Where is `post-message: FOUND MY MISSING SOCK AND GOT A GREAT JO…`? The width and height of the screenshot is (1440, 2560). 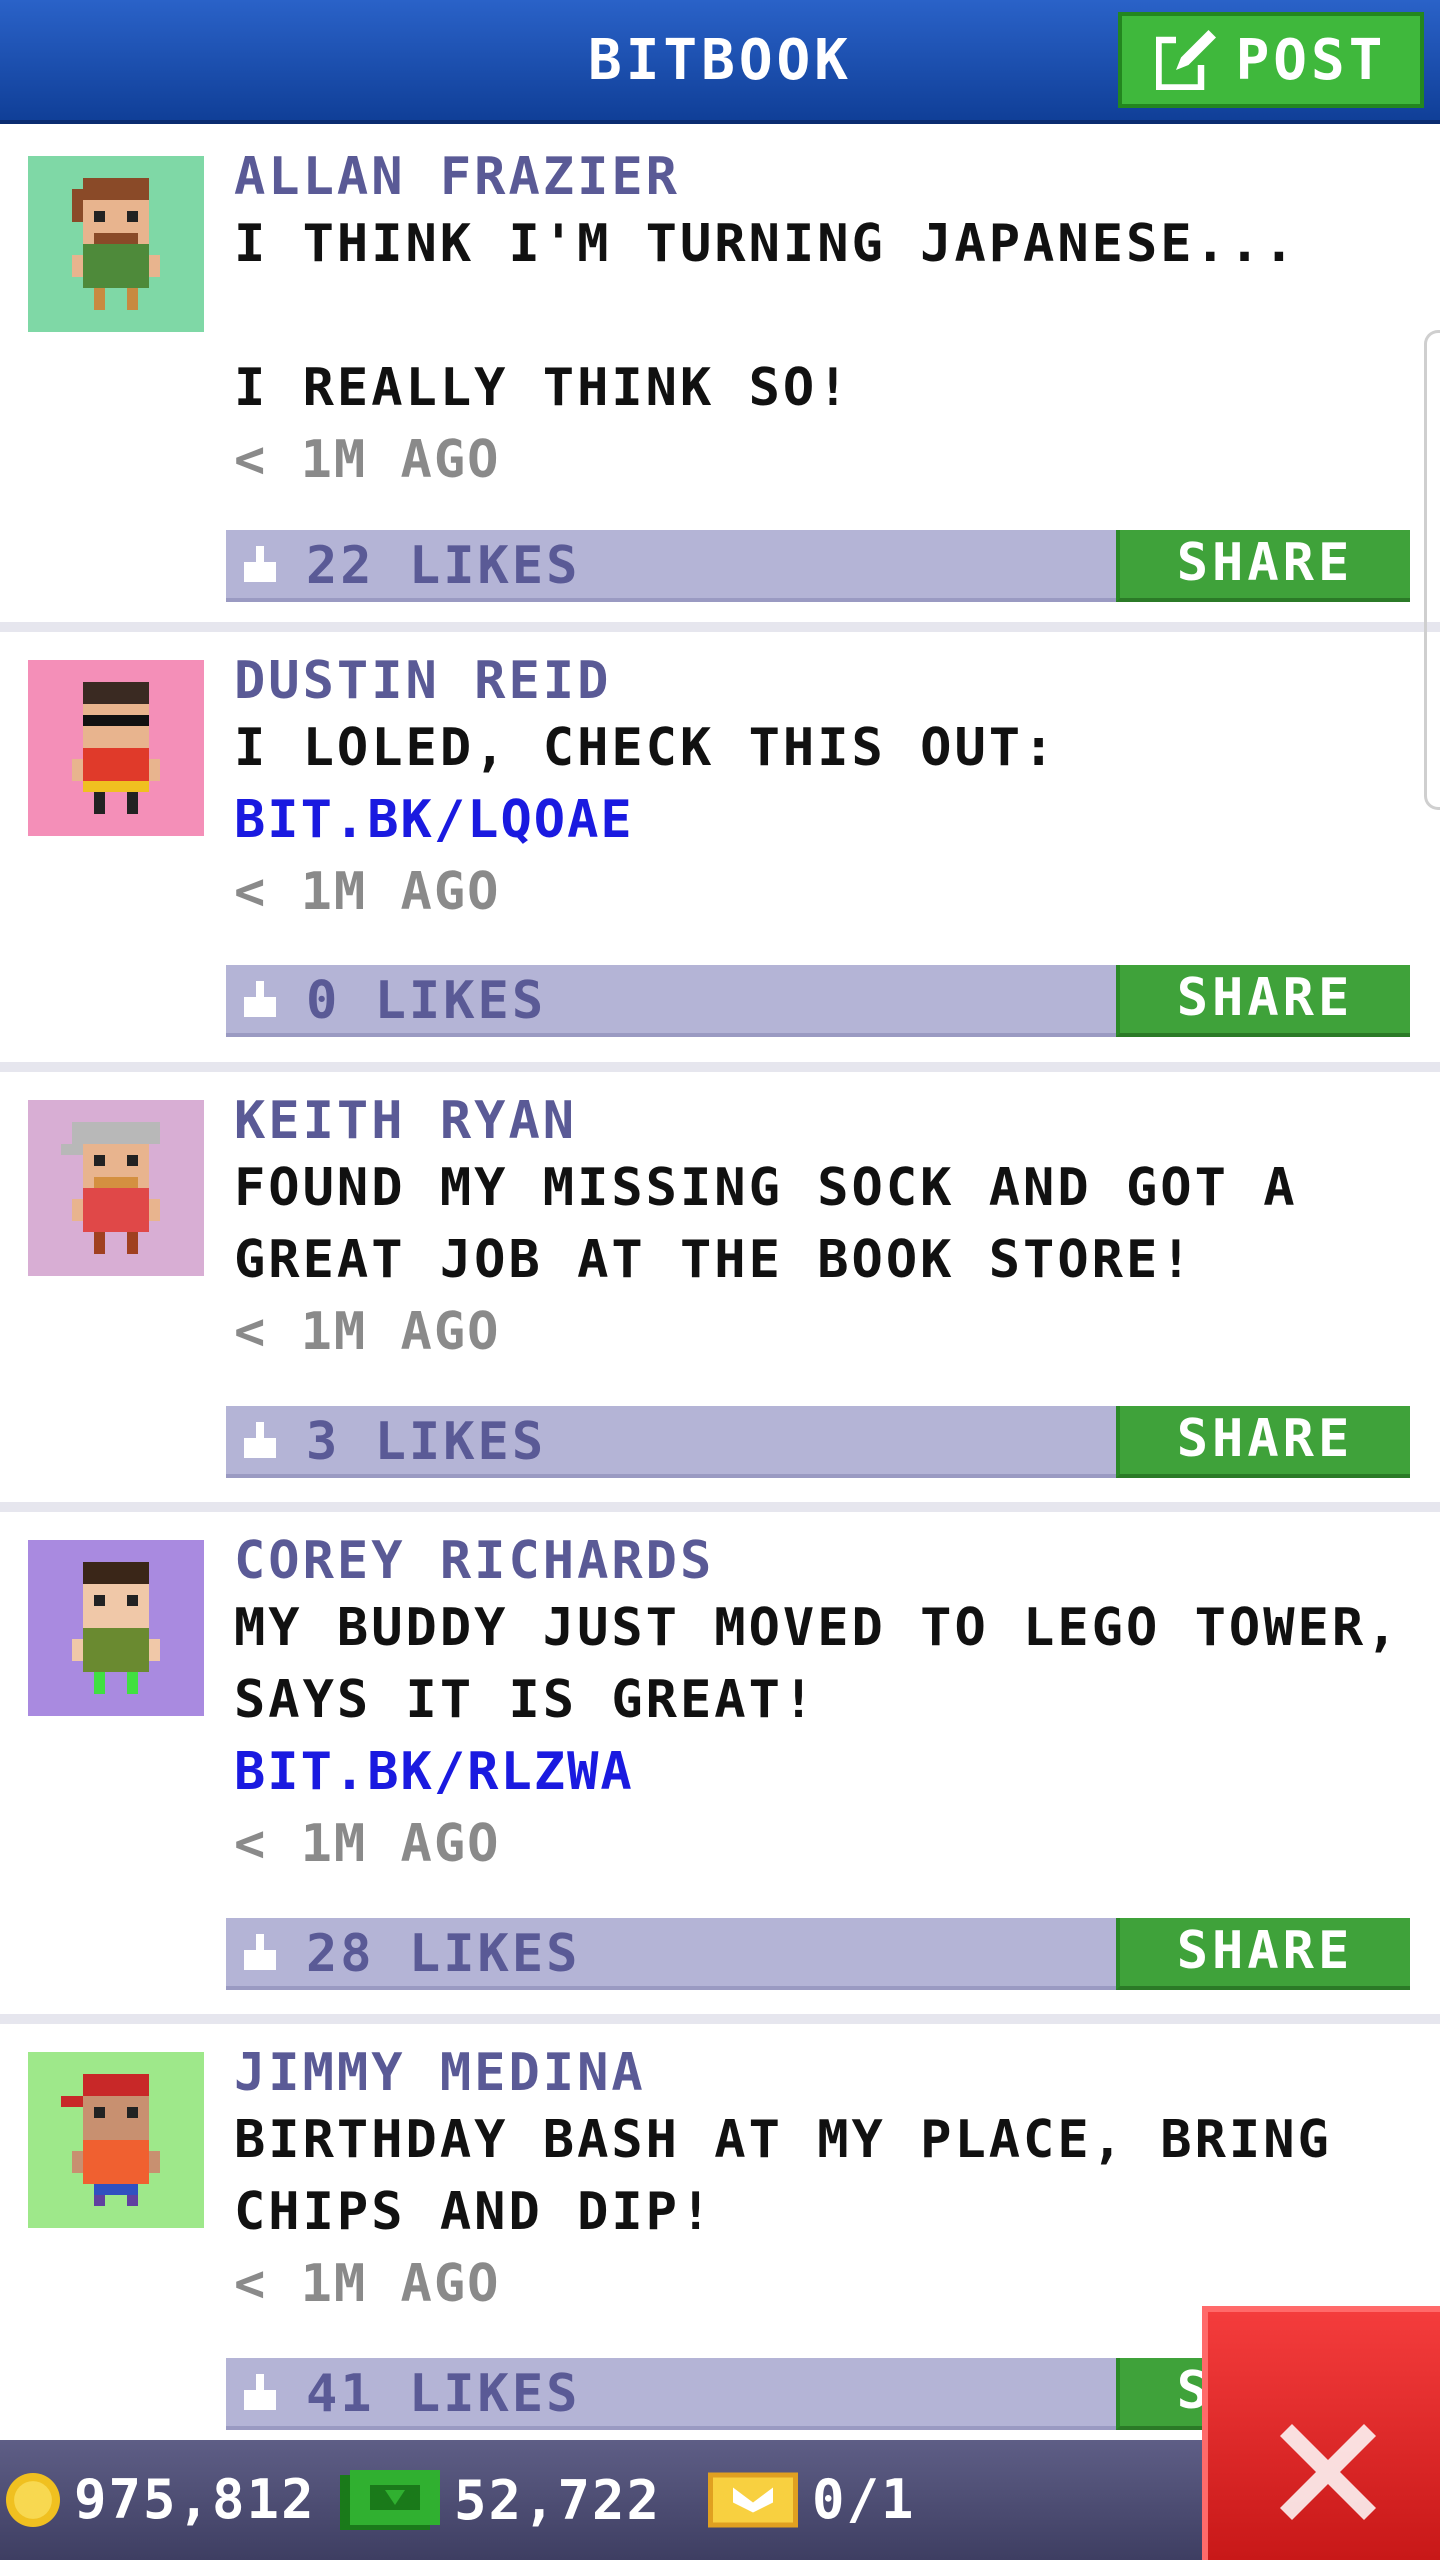 post-message: FOUND MY MISSING SOCK AND GOT A GREAT JO… is located at coordinates (766, 1224).